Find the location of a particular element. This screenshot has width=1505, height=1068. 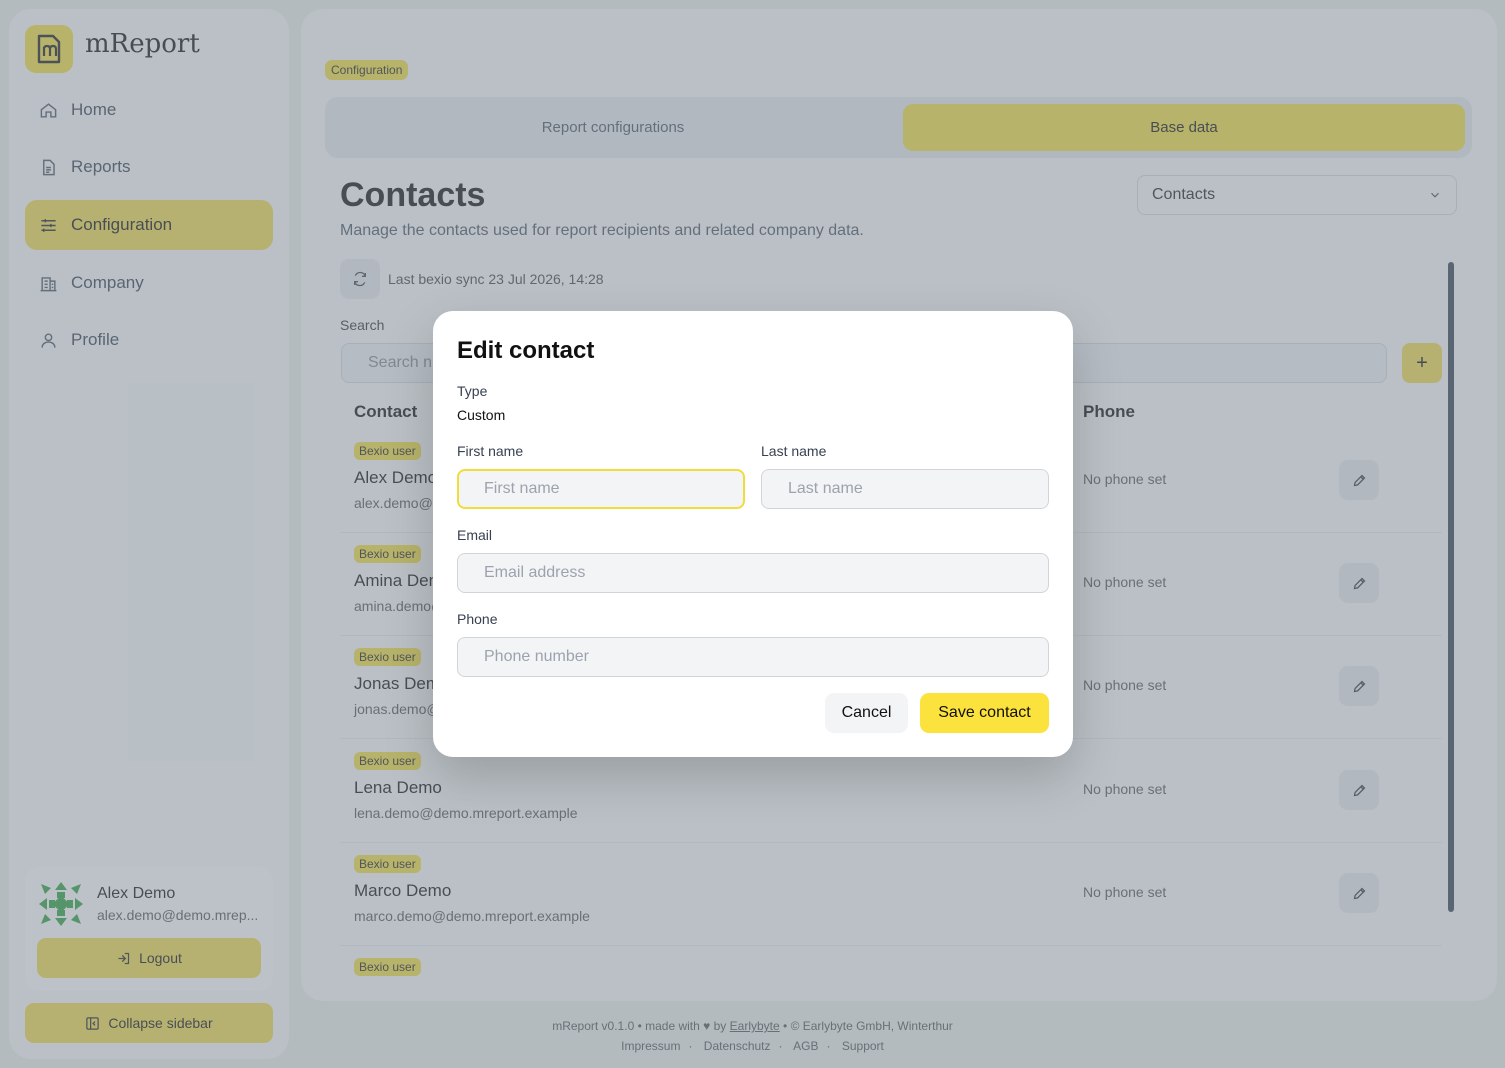

last-name-label: Last name is located at coordinates (794, 451).